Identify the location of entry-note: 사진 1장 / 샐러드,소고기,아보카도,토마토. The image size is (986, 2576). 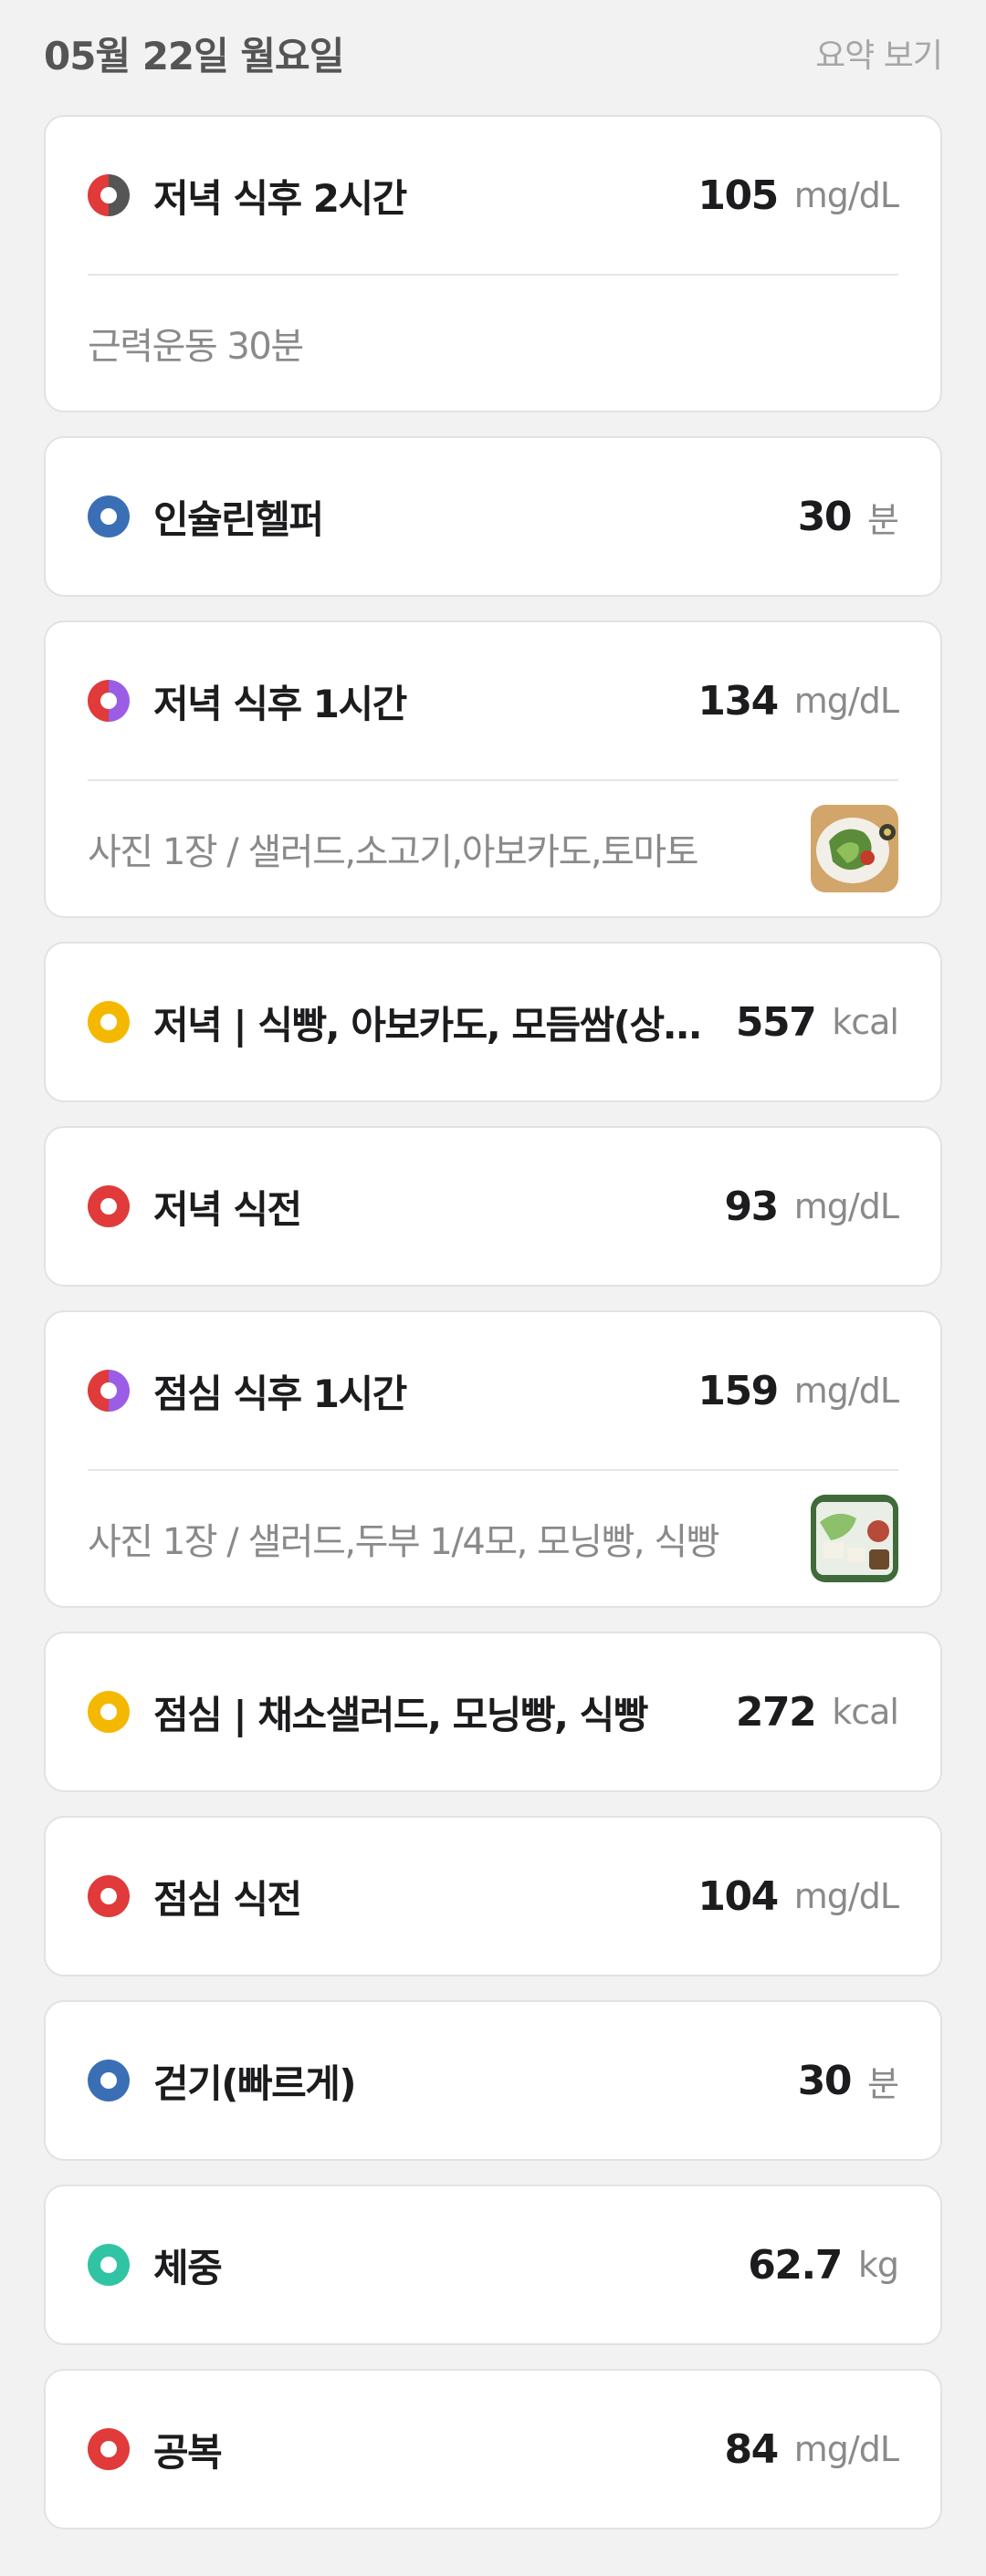
(393, 852).